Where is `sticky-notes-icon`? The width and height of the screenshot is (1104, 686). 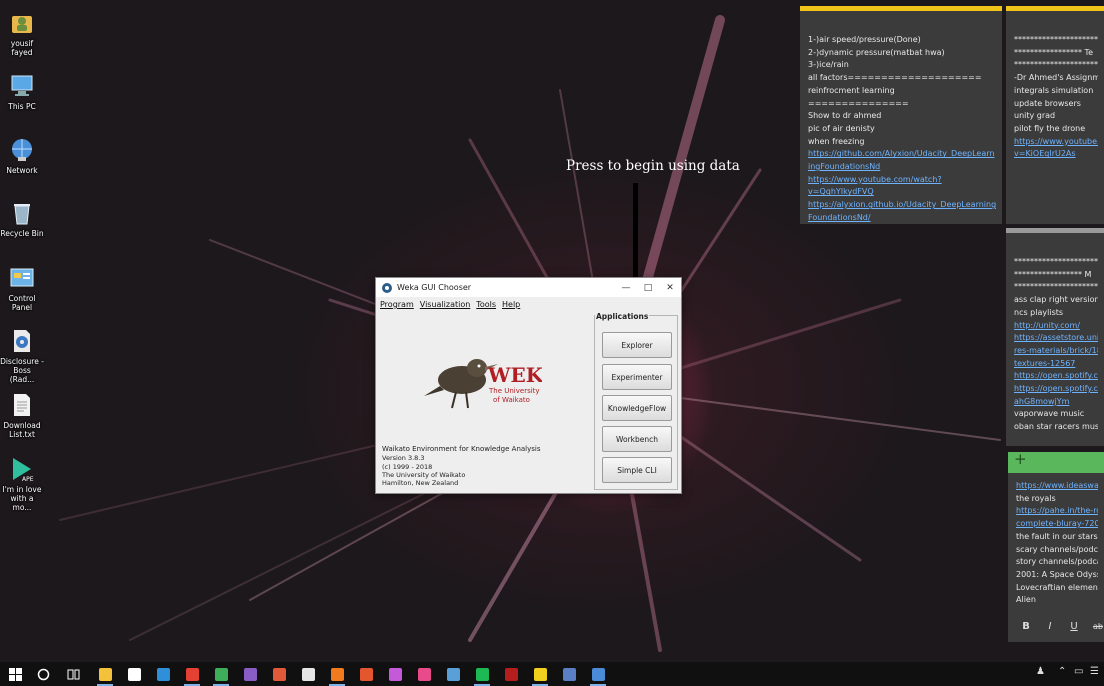
sticky-notes-icon is located at coordinates (540, 674).